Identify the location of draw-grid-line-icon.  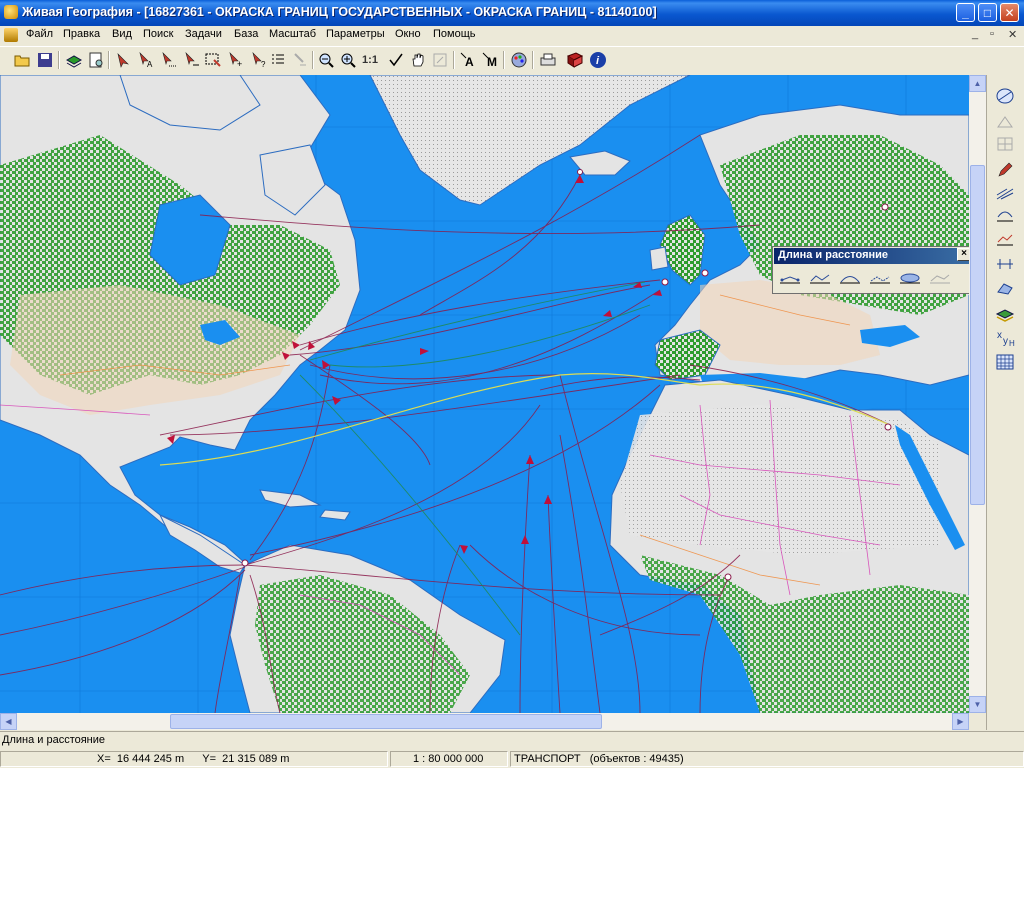
(1005, 264).